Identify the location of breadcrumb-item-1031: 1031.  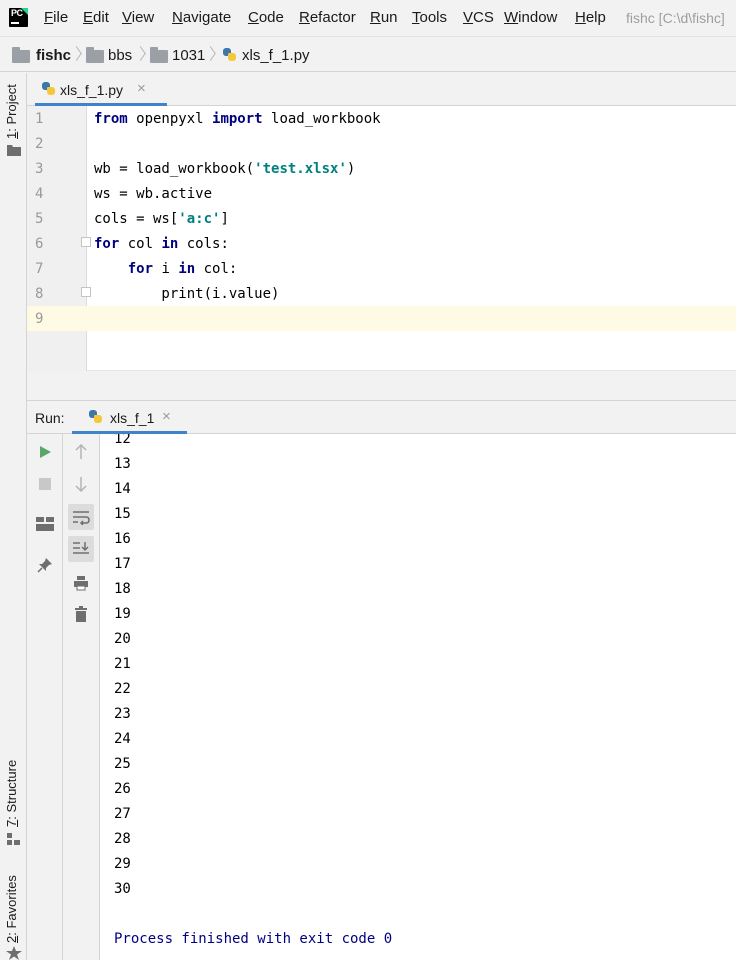
(188, 55).